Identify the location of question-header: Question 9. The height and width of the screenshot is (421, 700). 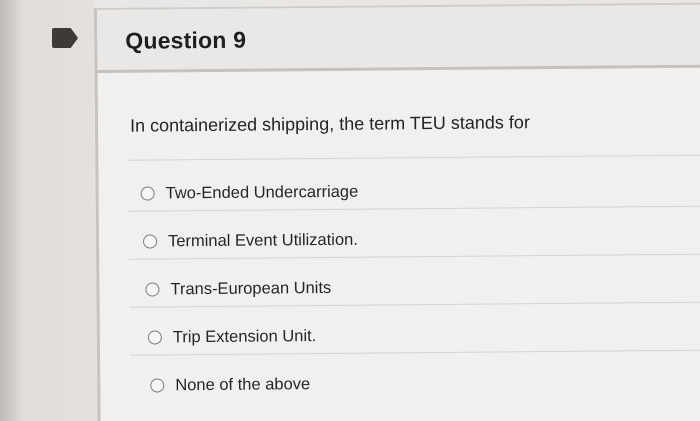
(398, 38).